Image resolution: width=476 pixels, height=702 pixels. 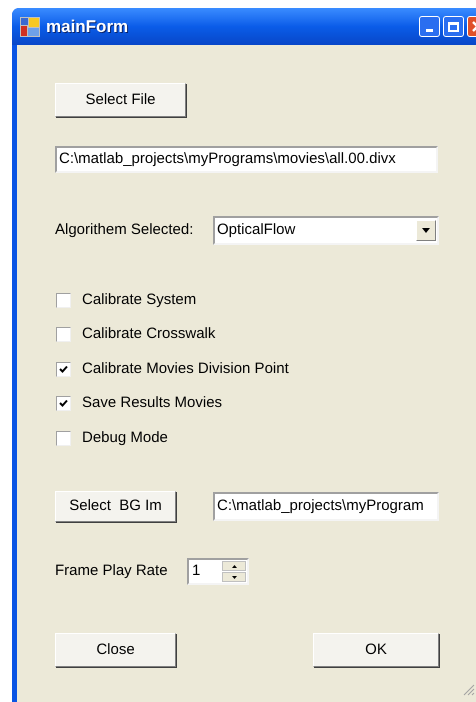 What do you see at coordinates (326, 230) in the screenshot?
I see `algorithm-dropdown: OpticalFlow` at bounding box center [326, 230].